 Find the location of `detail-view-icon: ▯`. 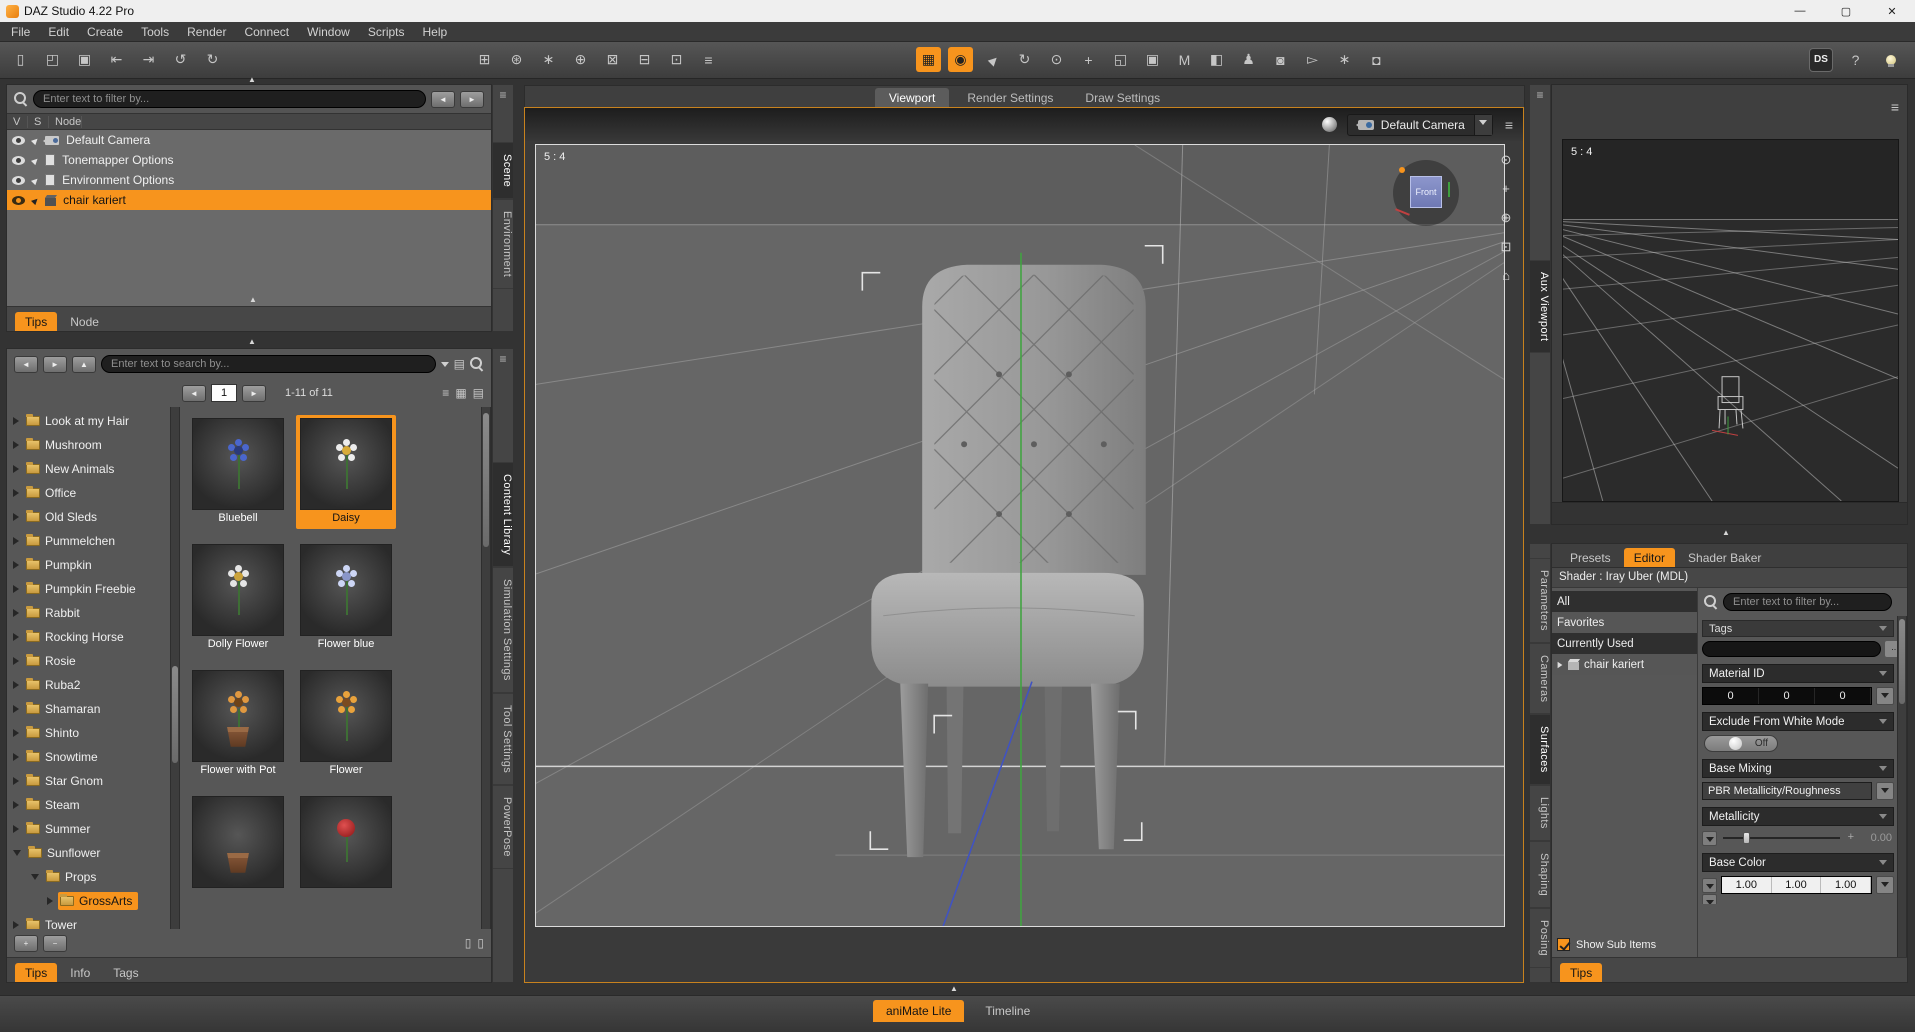

detail-view-icon: ▯ is located at coordinates (480, 943).